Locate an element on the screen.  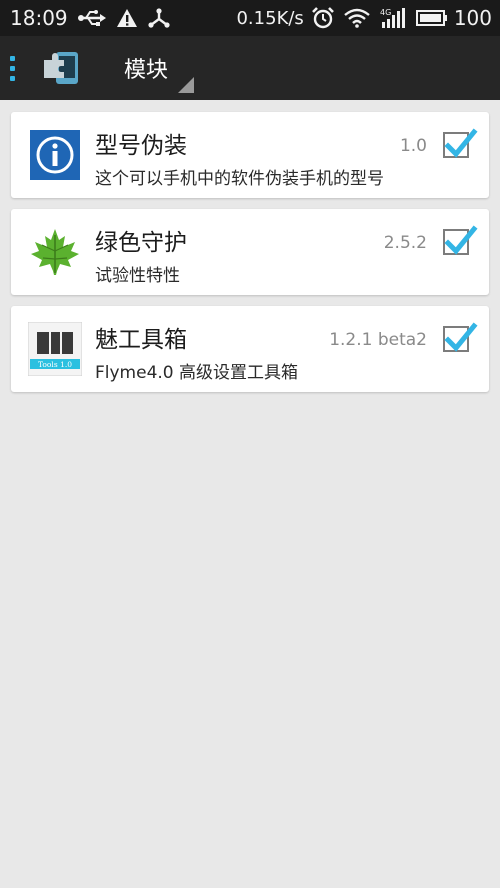
module-title: 绿色守护 is located at coordinates (141, 243).